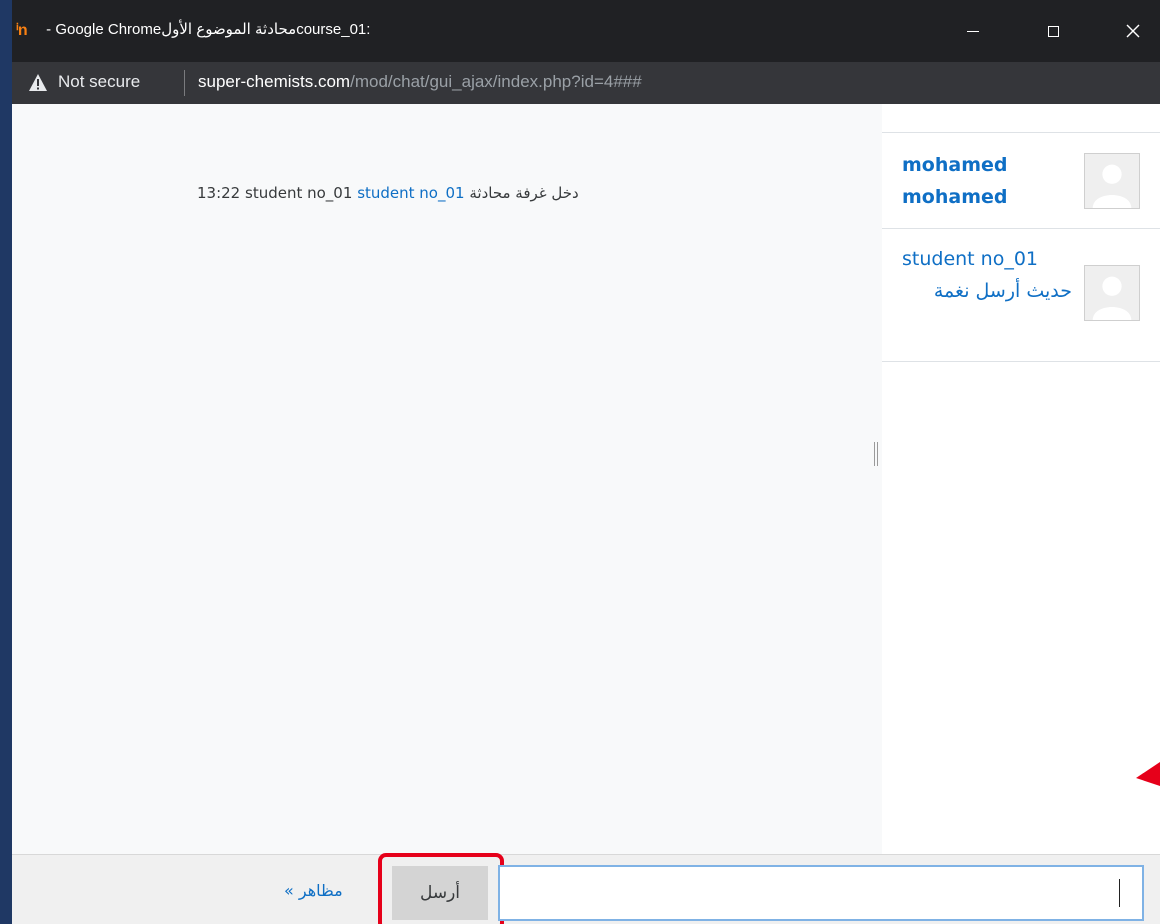 The width and height of the screenshot is (1160, 924). What do you see at coordinates (38, 83) in the screenshot?
I see `warning-triangle-icon` at bounding box center [38, 83].